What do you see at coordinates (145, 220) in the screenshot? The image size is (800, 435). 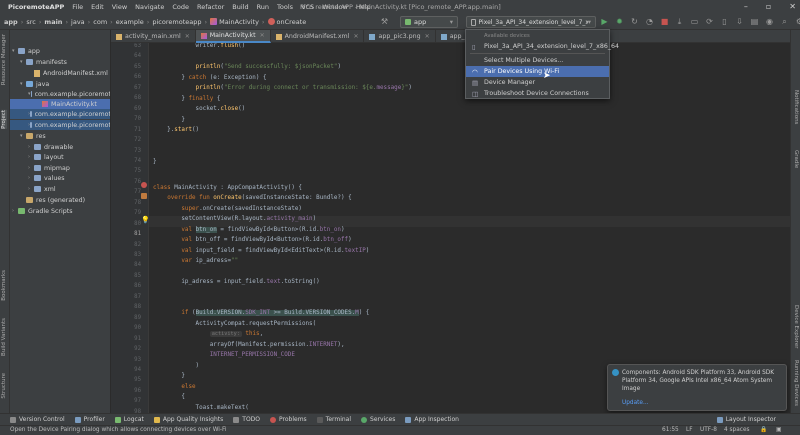 I see `lightbulb-icon: 💡` at bounding box center [145, 220].